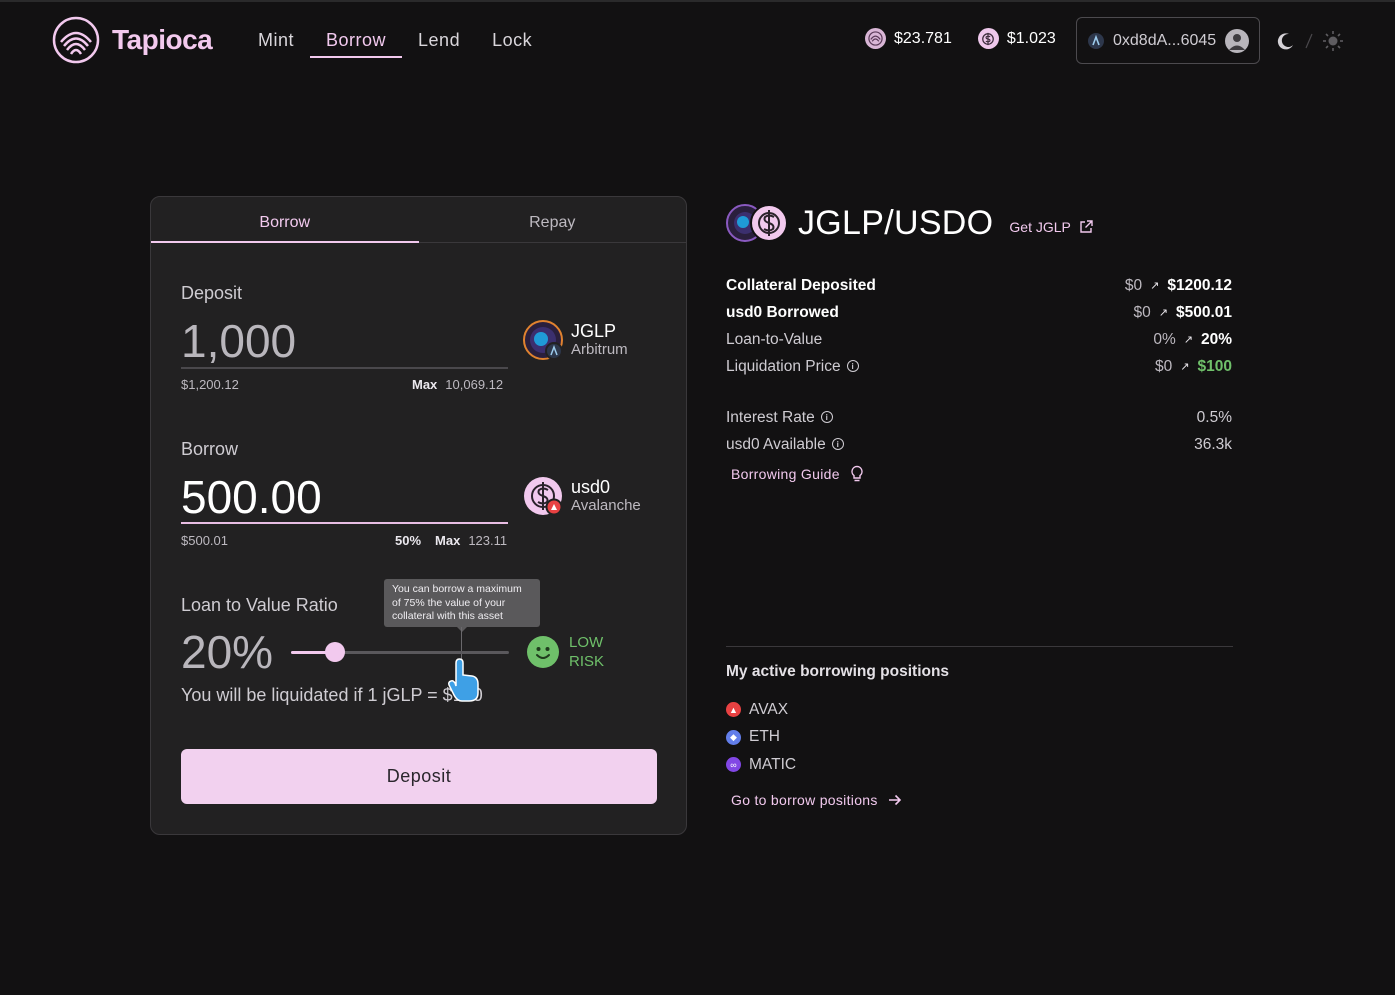  Describe the element at coordinates (773, 764) in the screenshot. I see `position-name: MATIC` at that location.